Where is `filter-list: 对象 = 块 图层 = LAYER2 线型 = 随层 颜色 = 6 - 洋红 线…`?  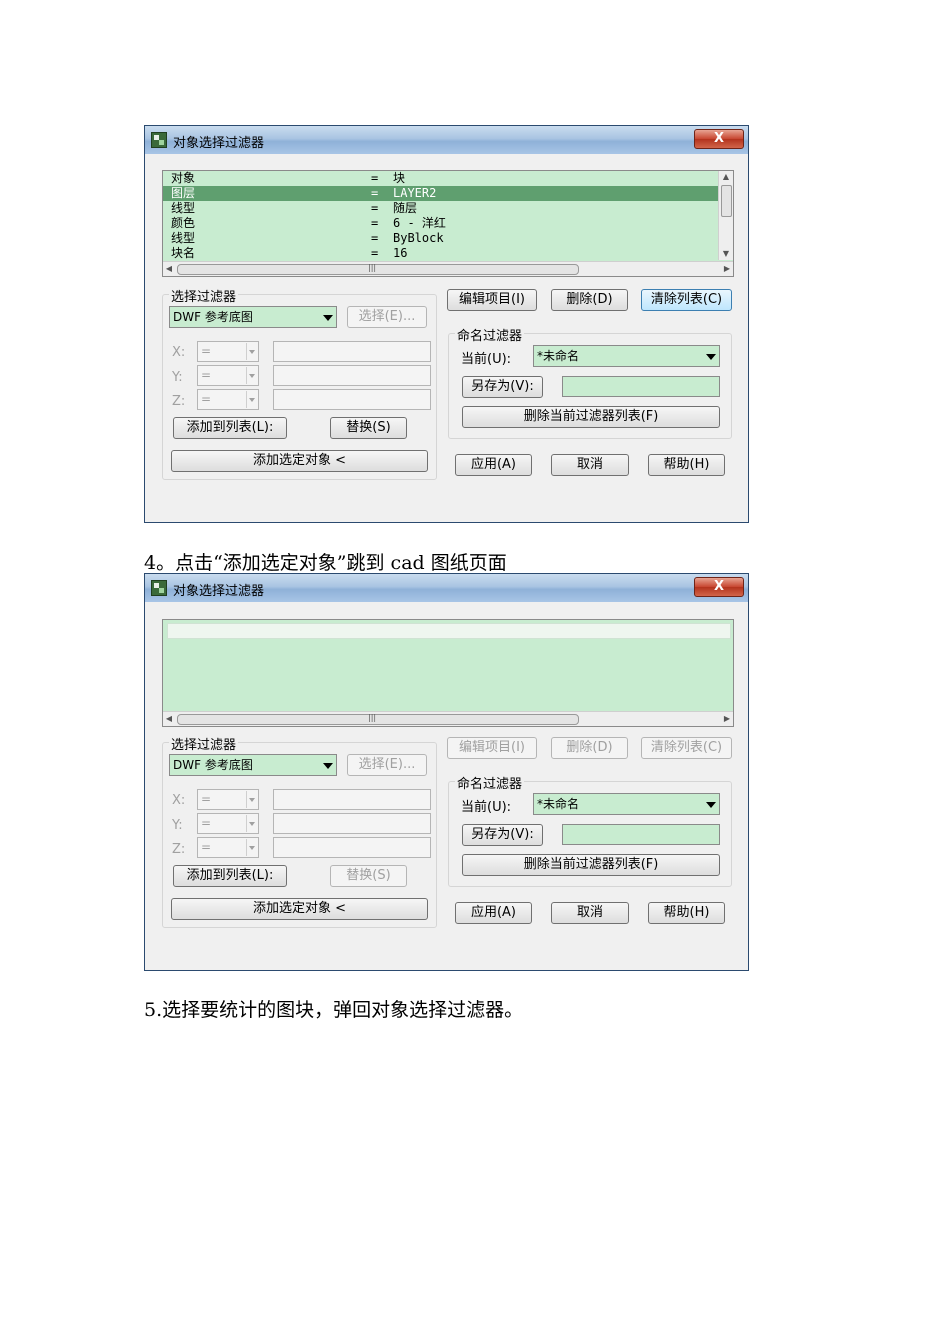
filter-list: 对象 = 块 图层 = LAYER2 线型 = 随层 颜色 = 6 - 洋红 线… is located at coordinates (448, 223).